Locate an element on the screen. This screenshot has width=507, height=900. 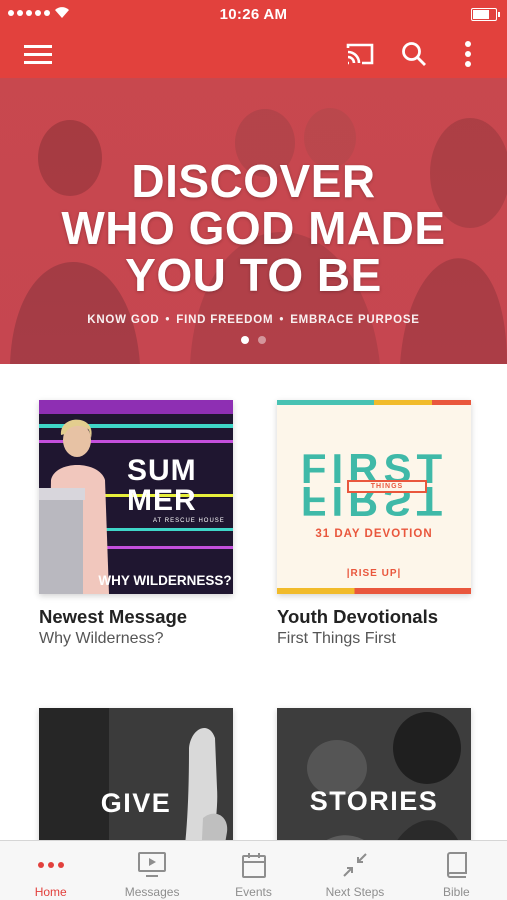
status-bar: 10:26 AM is located at coordinates (253, 15).